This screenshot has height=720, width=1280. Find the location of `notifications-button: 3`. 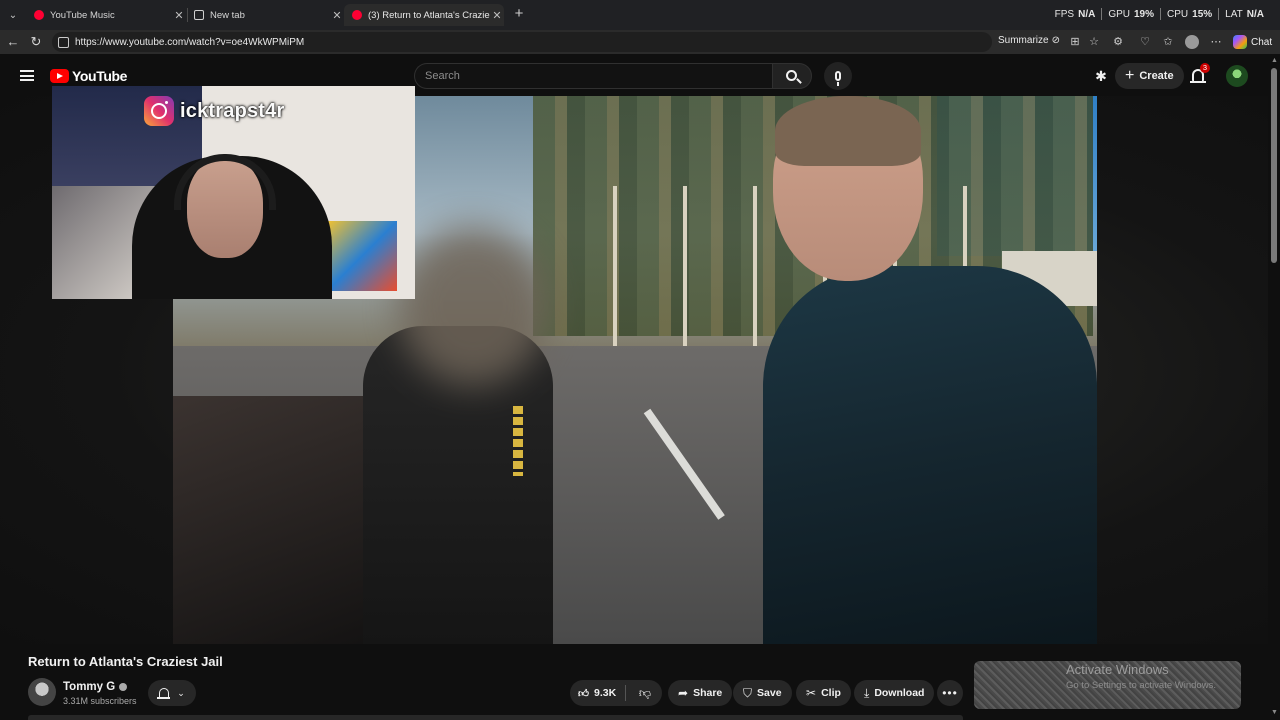

notifications-button: 3 is located at coordinates (1199, 74).